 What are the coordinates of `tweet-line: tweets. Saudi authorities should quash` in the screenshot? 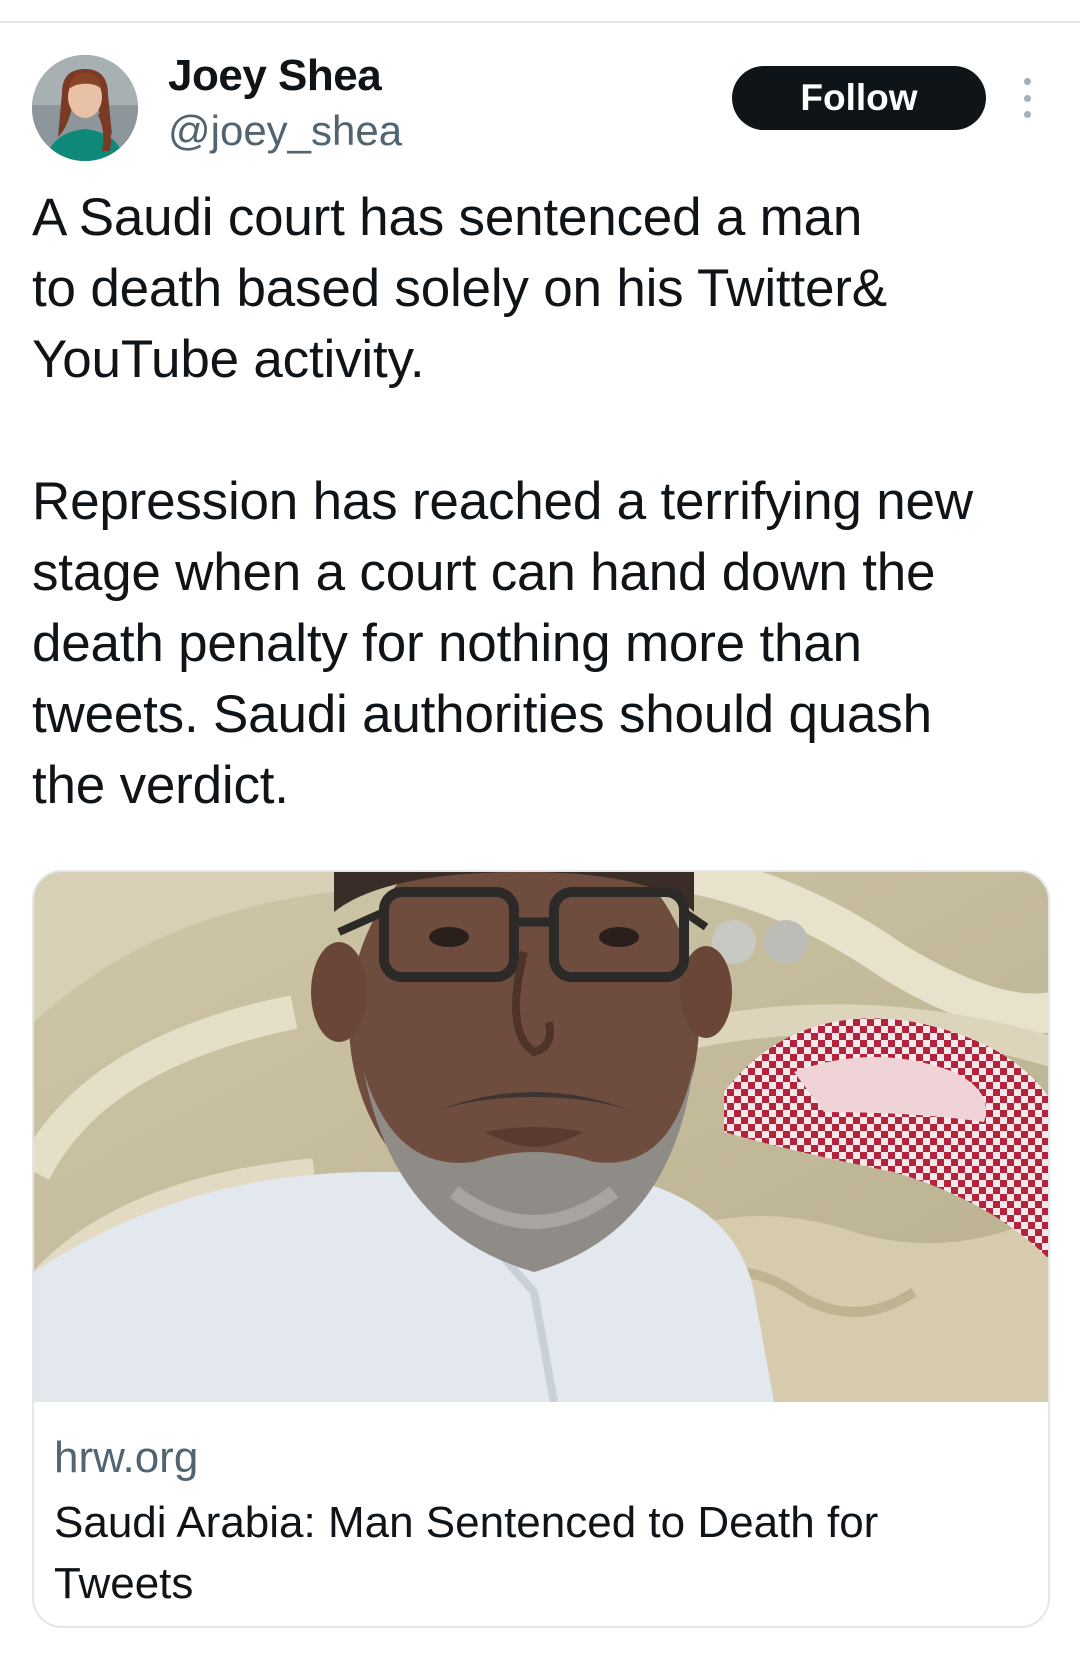 It's located at (482, 714).